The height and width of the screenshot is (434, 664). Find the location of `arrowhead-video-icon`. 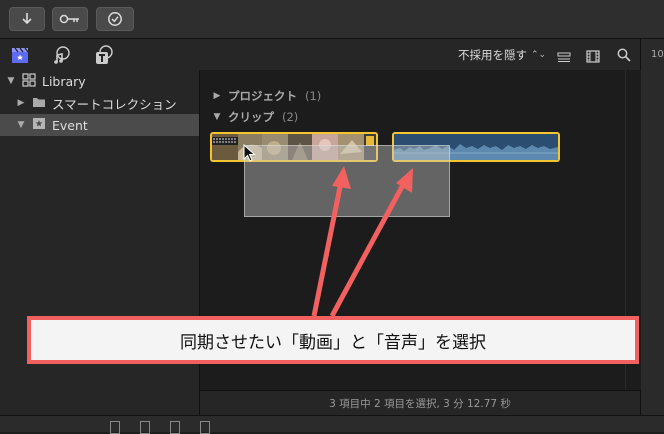

arrowhead-video-icon is located at coordinates (341, 177).